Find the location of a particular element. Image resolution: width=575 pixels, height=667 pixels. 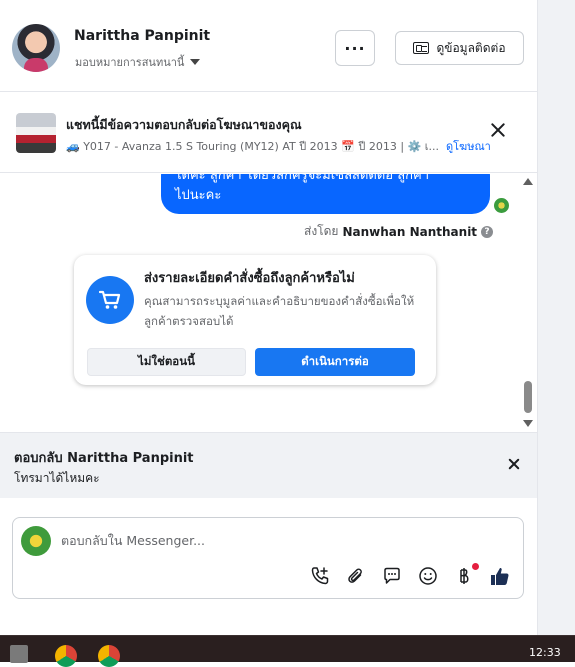

view-ad-link: ดูโฆษณา is located at coordinates (468, 146).